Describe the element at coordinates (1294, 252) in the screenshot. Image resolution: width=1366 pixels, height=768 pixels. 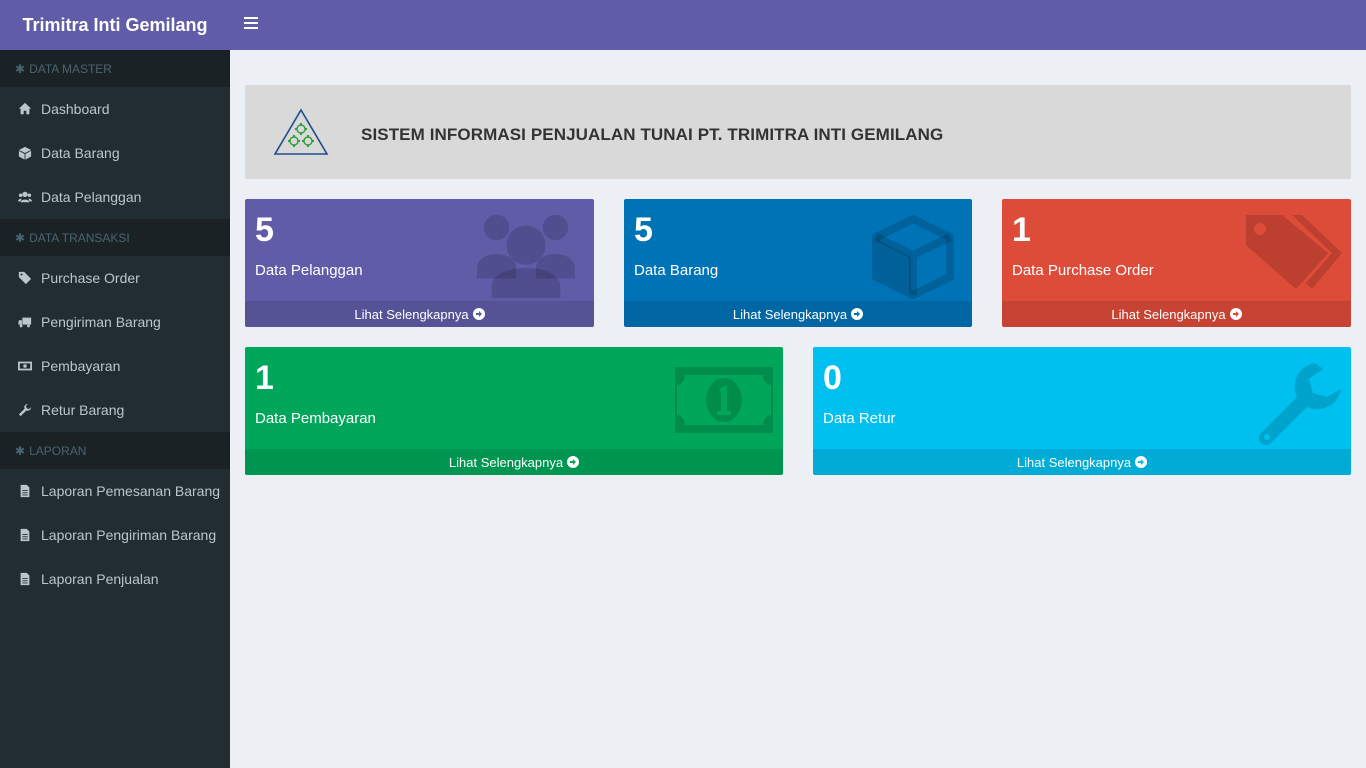
I see `tags-icon` at that location.